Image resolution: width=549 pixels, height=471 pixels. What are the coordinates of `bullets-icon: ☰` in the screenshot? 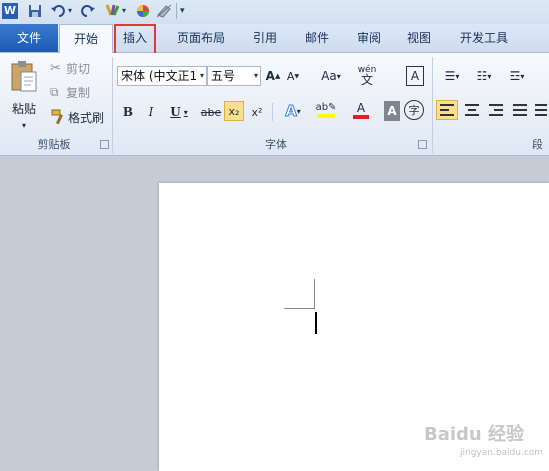 It's located at (450, 76).